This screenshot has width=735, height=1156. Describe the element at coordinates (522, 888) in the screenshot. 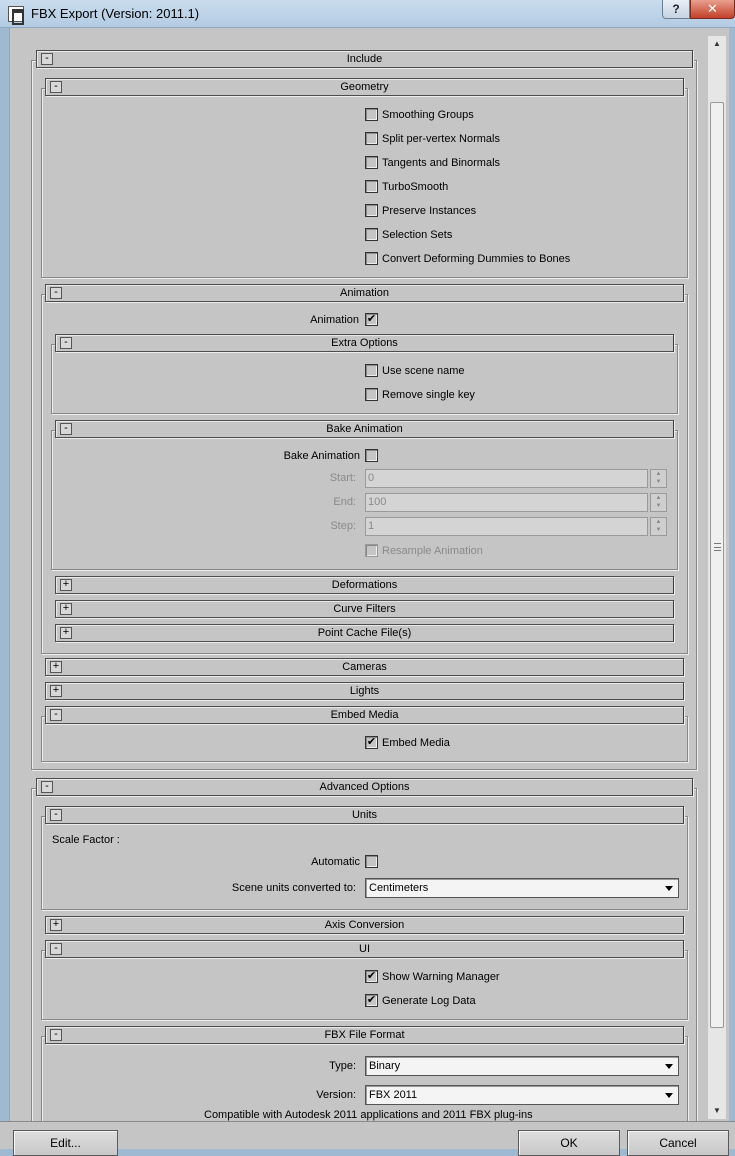

I see `scene-units-dropdown: Centimeters` at that location.